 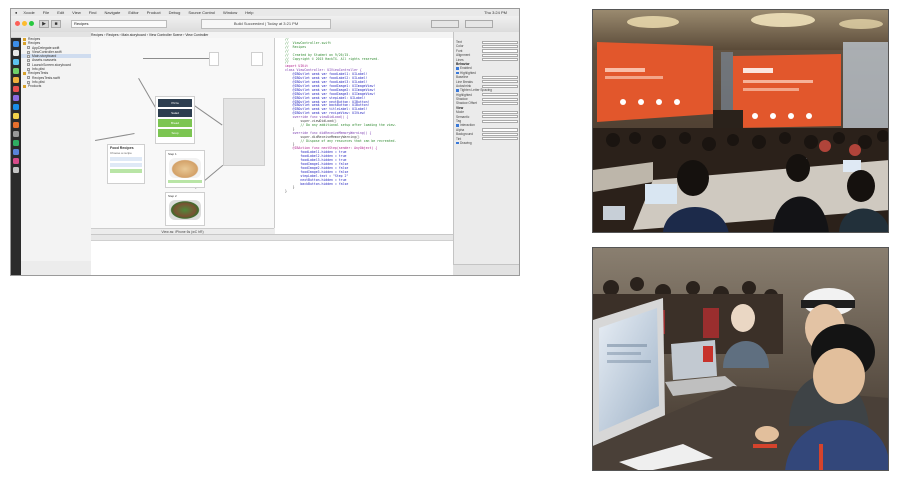 I want to click on salad-button: Salad, so click(x=175, y=113).